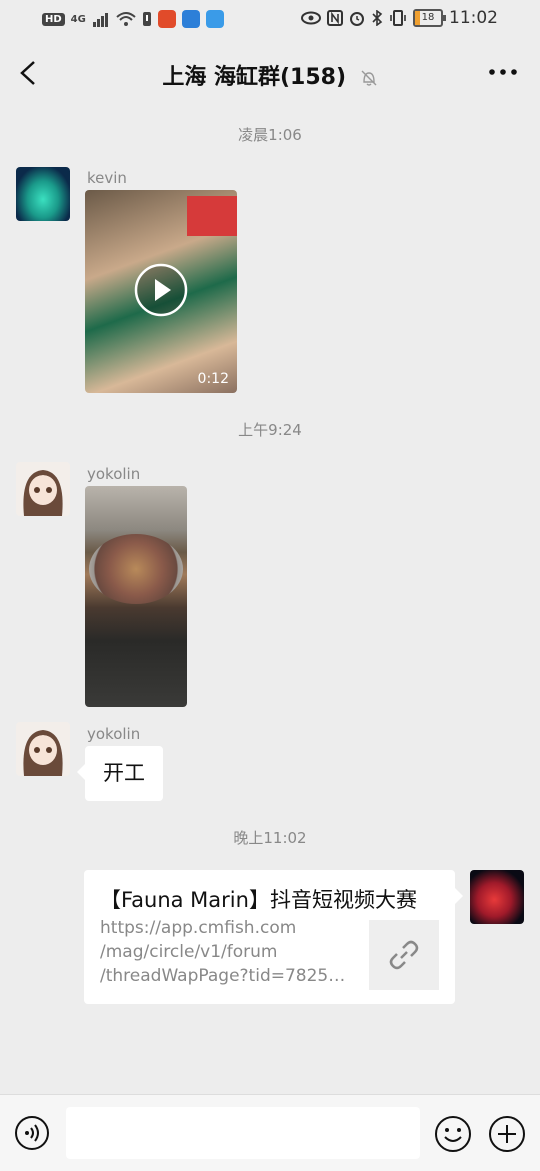  I want to click on link-card-title: 【Fauna Marin】抖音短视频大赛, so click(258, 900).